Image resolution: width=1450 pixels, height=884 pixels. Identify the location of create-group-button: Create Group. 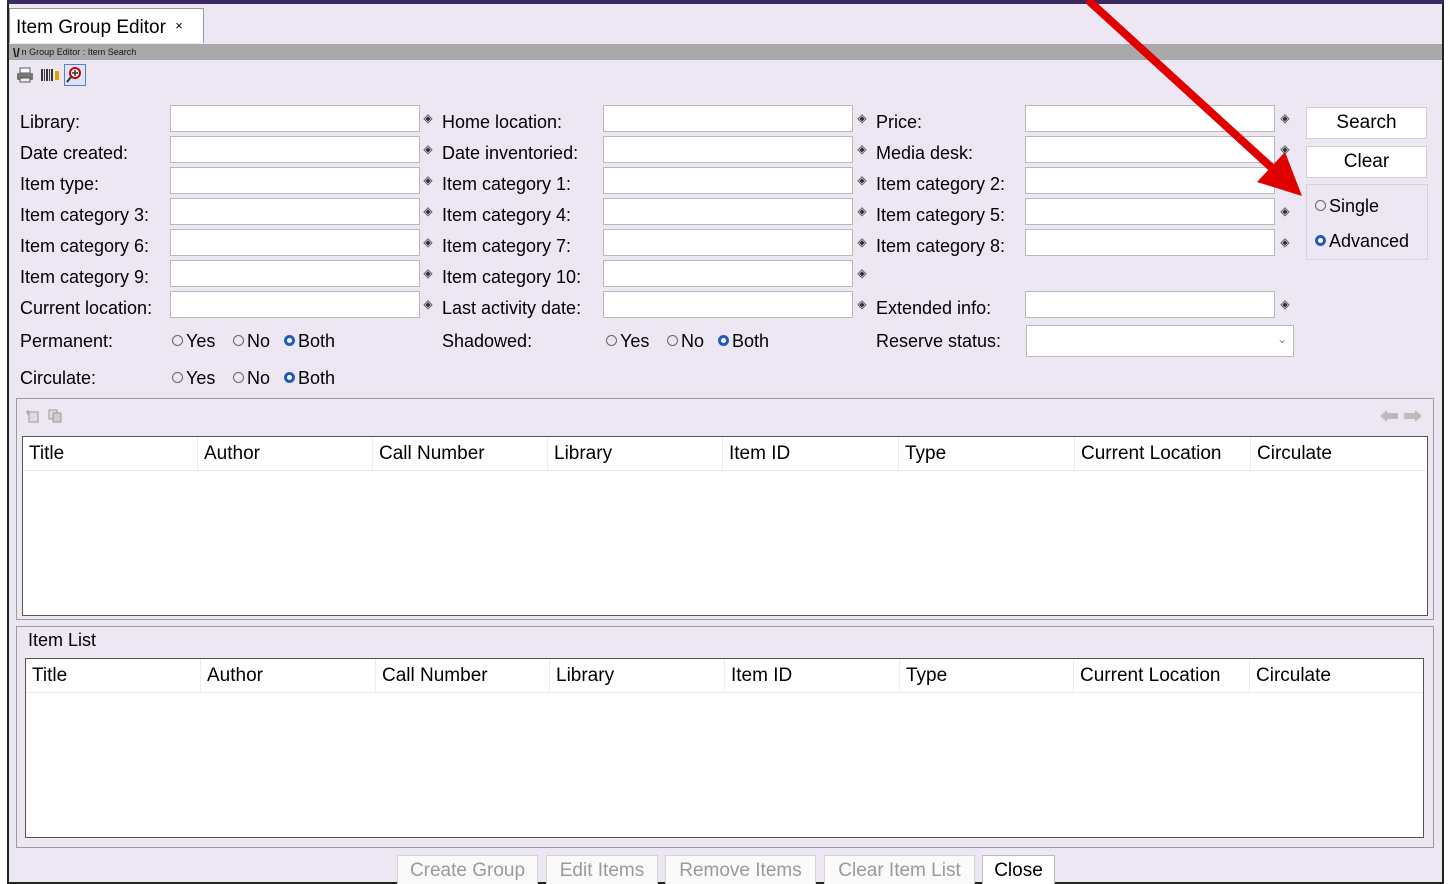
(467, 869).